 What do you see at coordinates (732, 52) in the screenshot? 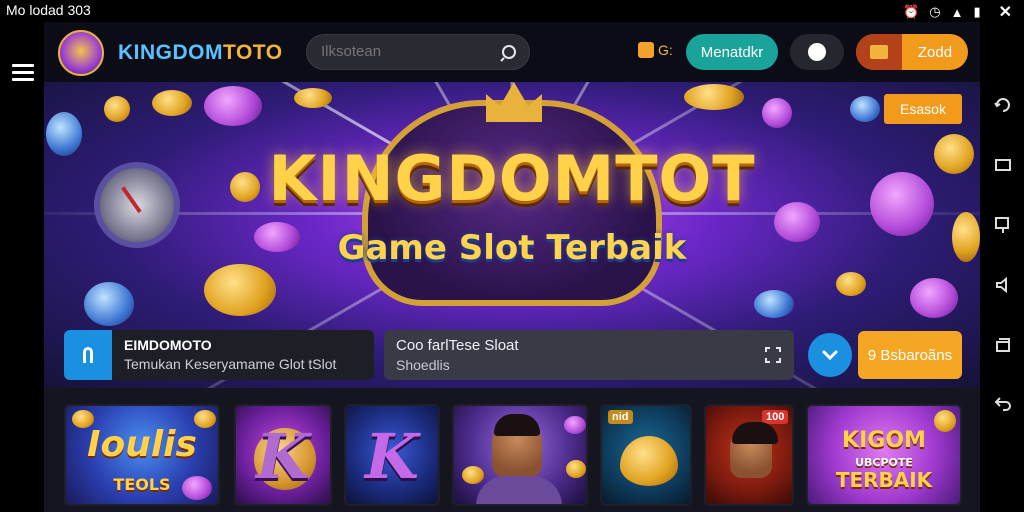
I see `login-button: Menatdkr` at bounding box center [732, 52].